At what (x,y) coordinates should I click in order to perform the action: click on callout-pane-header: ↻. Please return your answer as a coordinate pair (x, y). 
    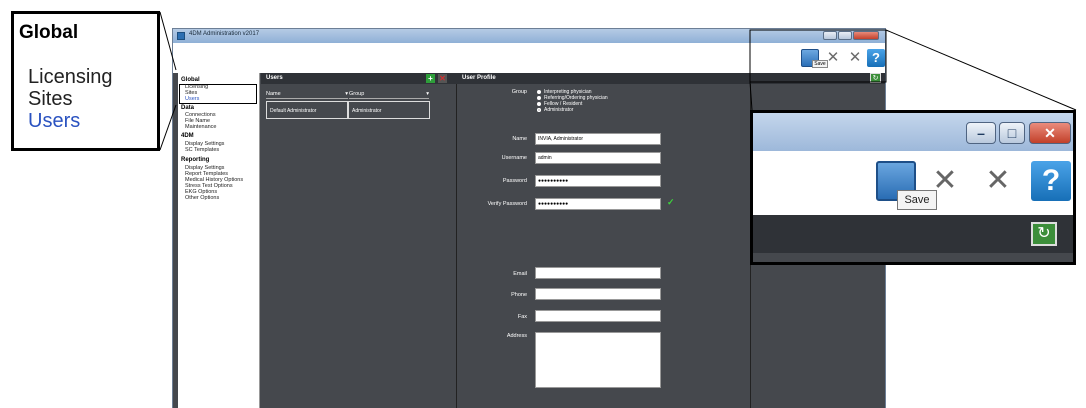
    Looking at the image, I should click on (913, 234).